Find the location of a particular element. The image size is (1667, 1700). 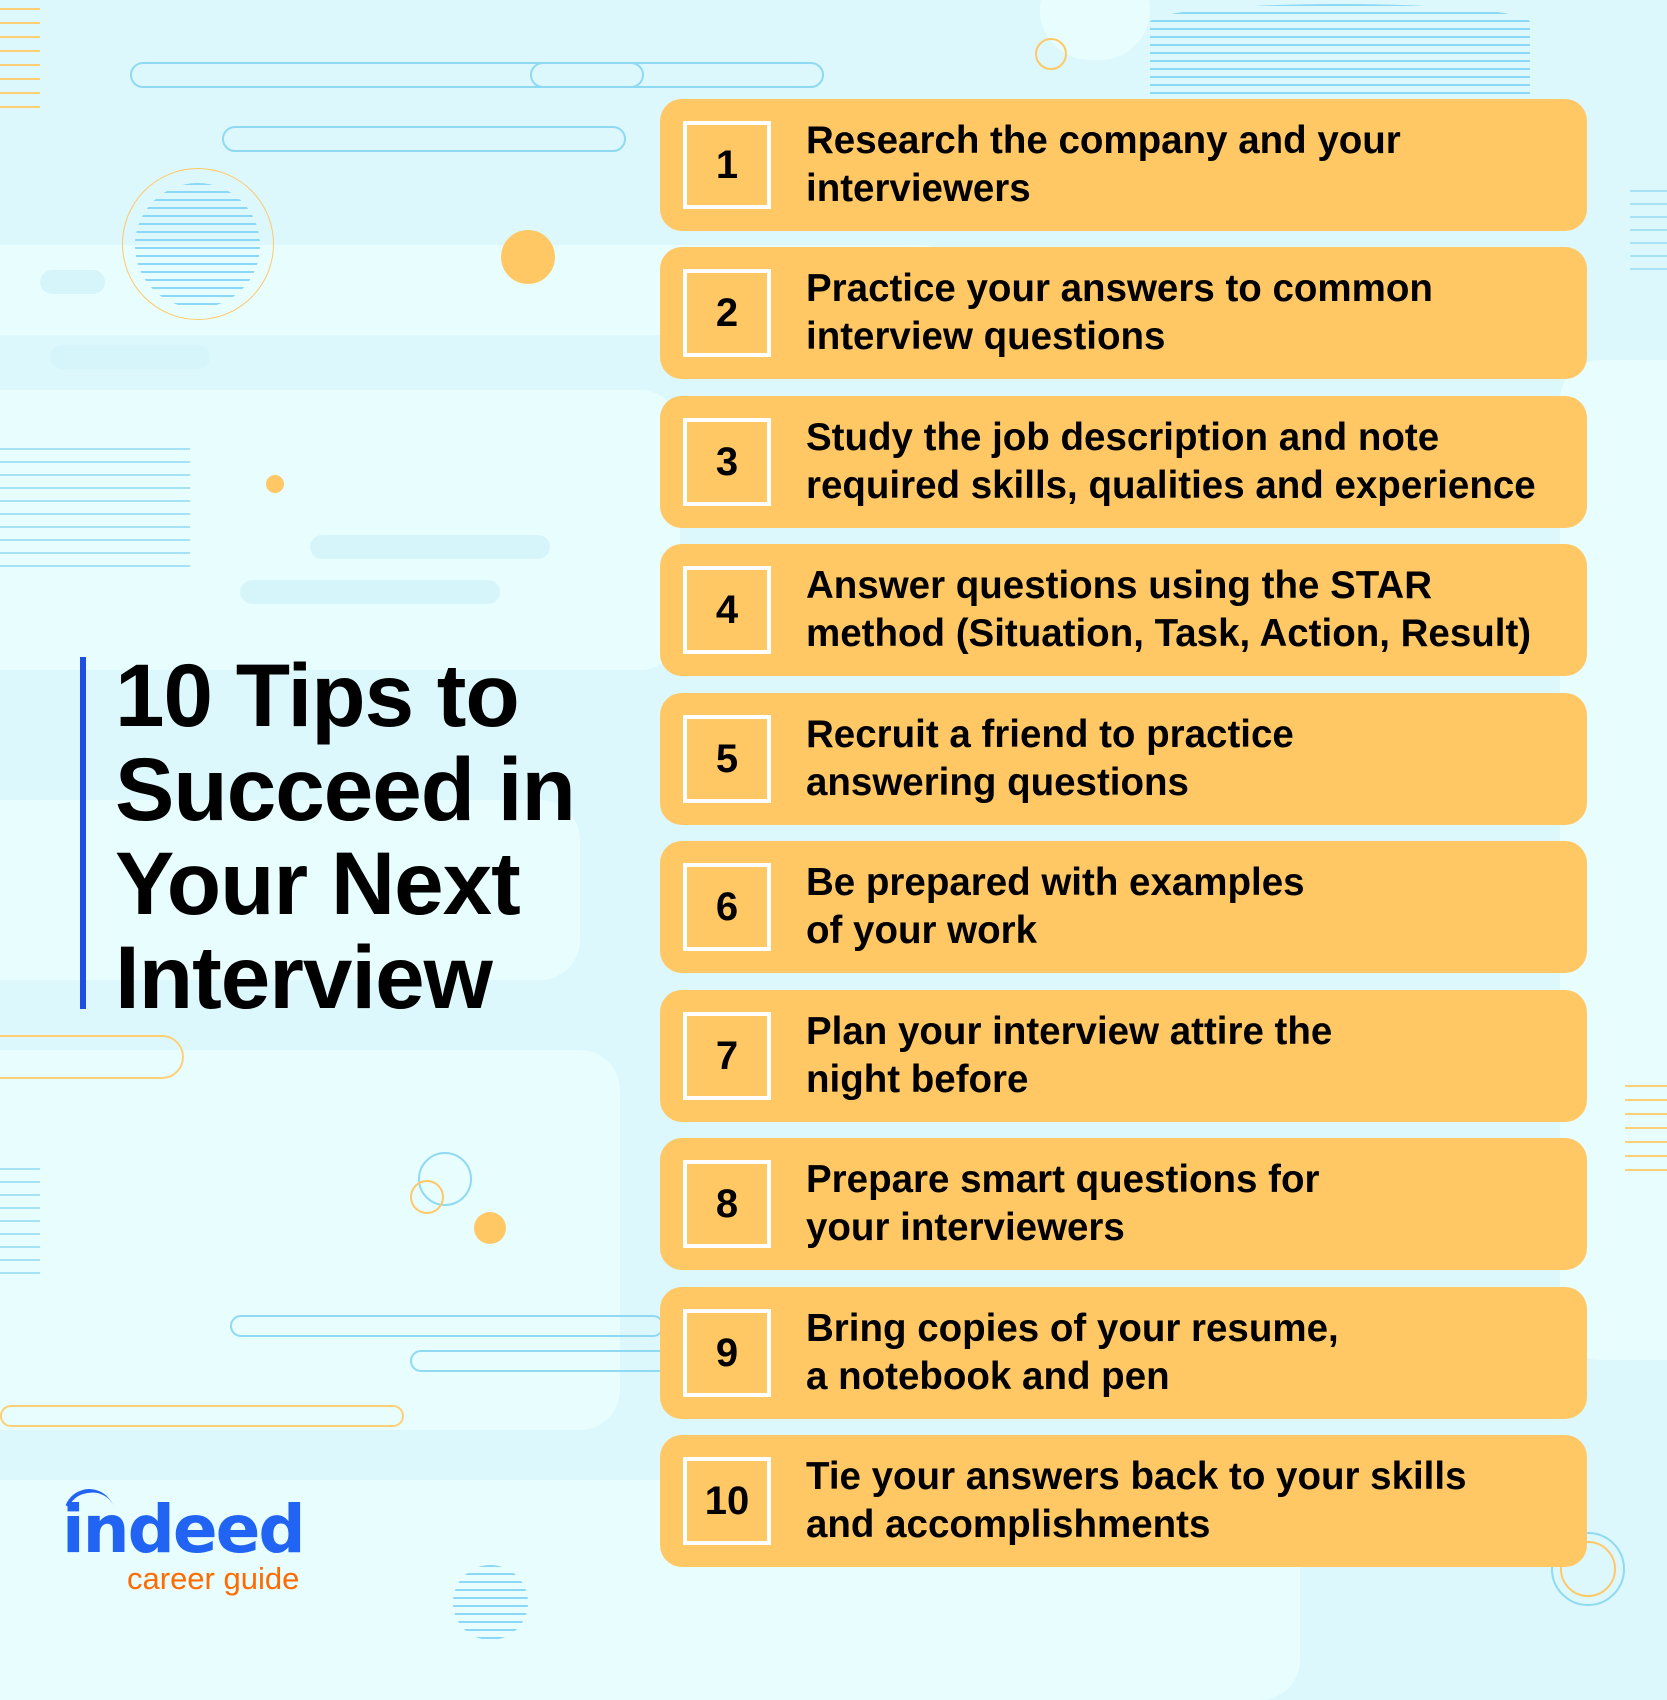

tip-card: 6 Be prepared with examples of your work is located at coordinates (1123, 907).